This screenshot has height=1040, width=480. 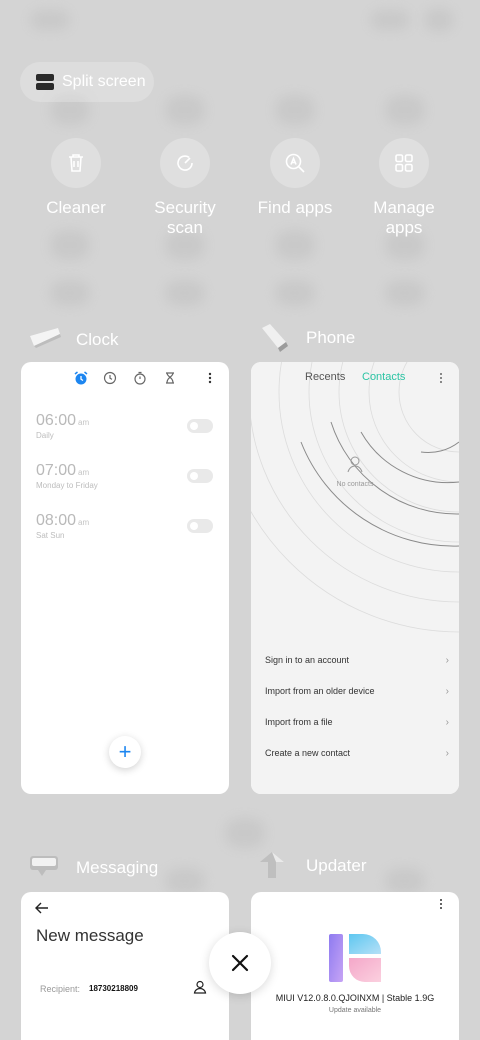 What do you see at coordinates (355, 464) in the screenshot?
I see `person-icon` at bounding box center [355, 464].